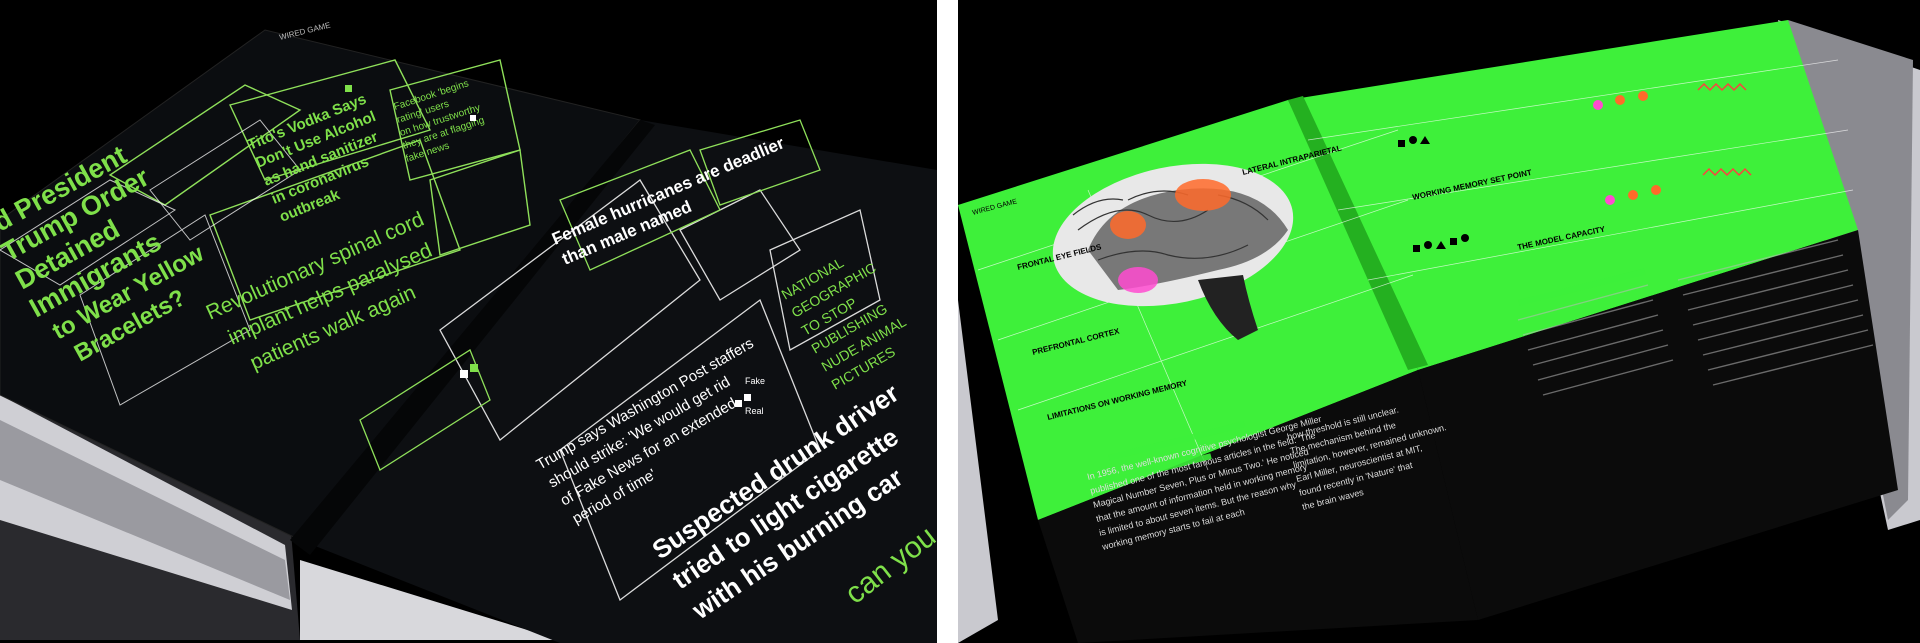 This screenshot has height=643, width=1920. I want to click on option-fake: Fake, so click(755, 381).